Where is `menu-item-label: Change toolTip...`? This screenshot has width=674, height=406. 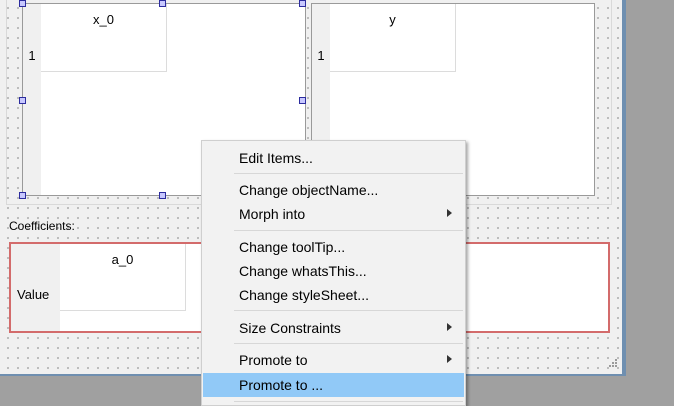
menu-item-label: Change toolTip... is located at coordinates (292, 247).